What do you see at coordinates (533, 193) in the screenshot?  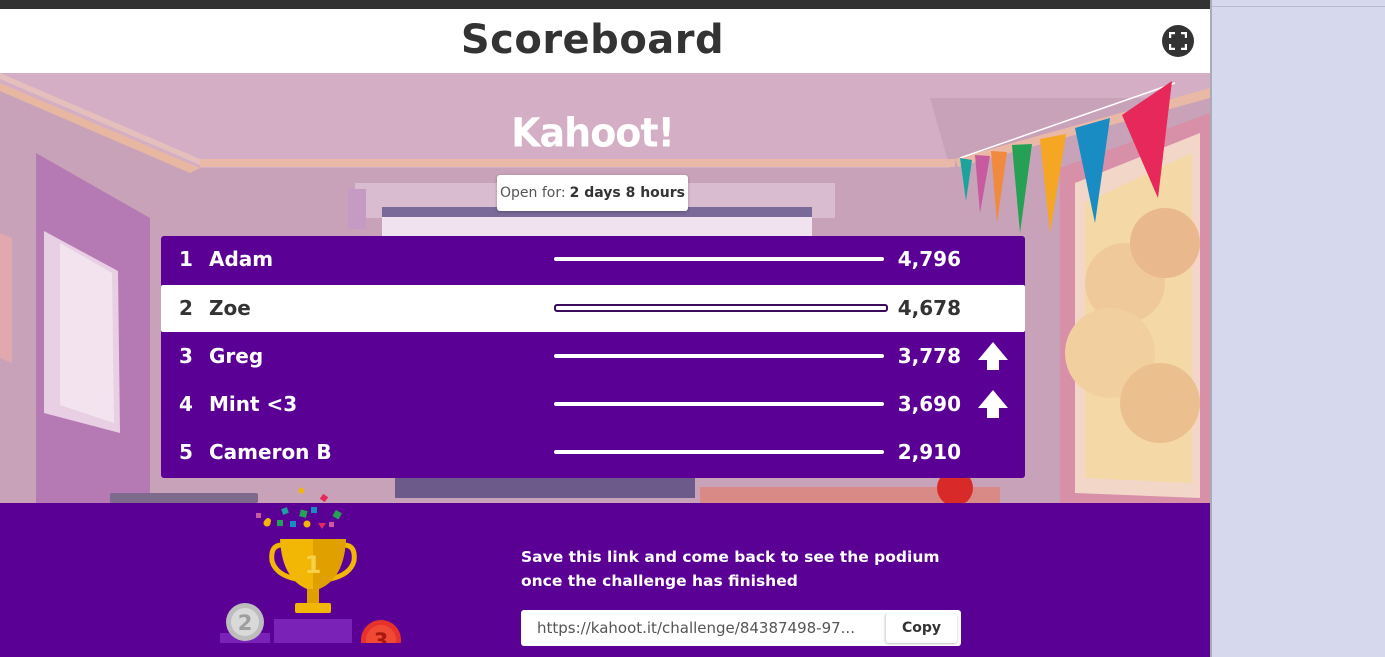 I see `open-for-label: Open for:` at bounding box center [533, 193].